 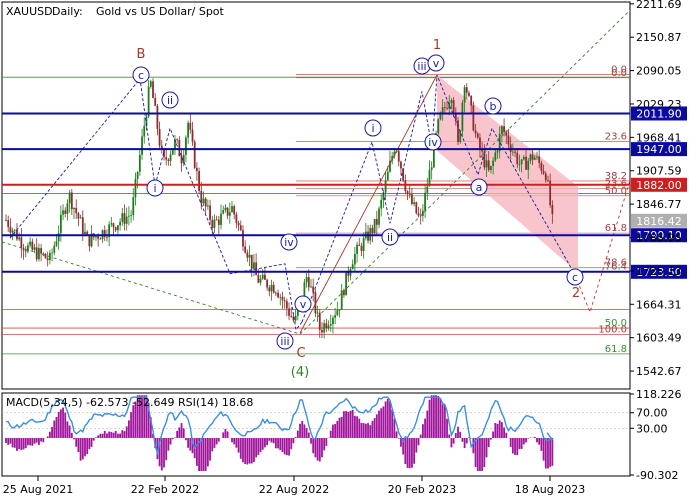 I want to click on time-tick-label: 22 Feb 2022, so click(x=165, y=489).